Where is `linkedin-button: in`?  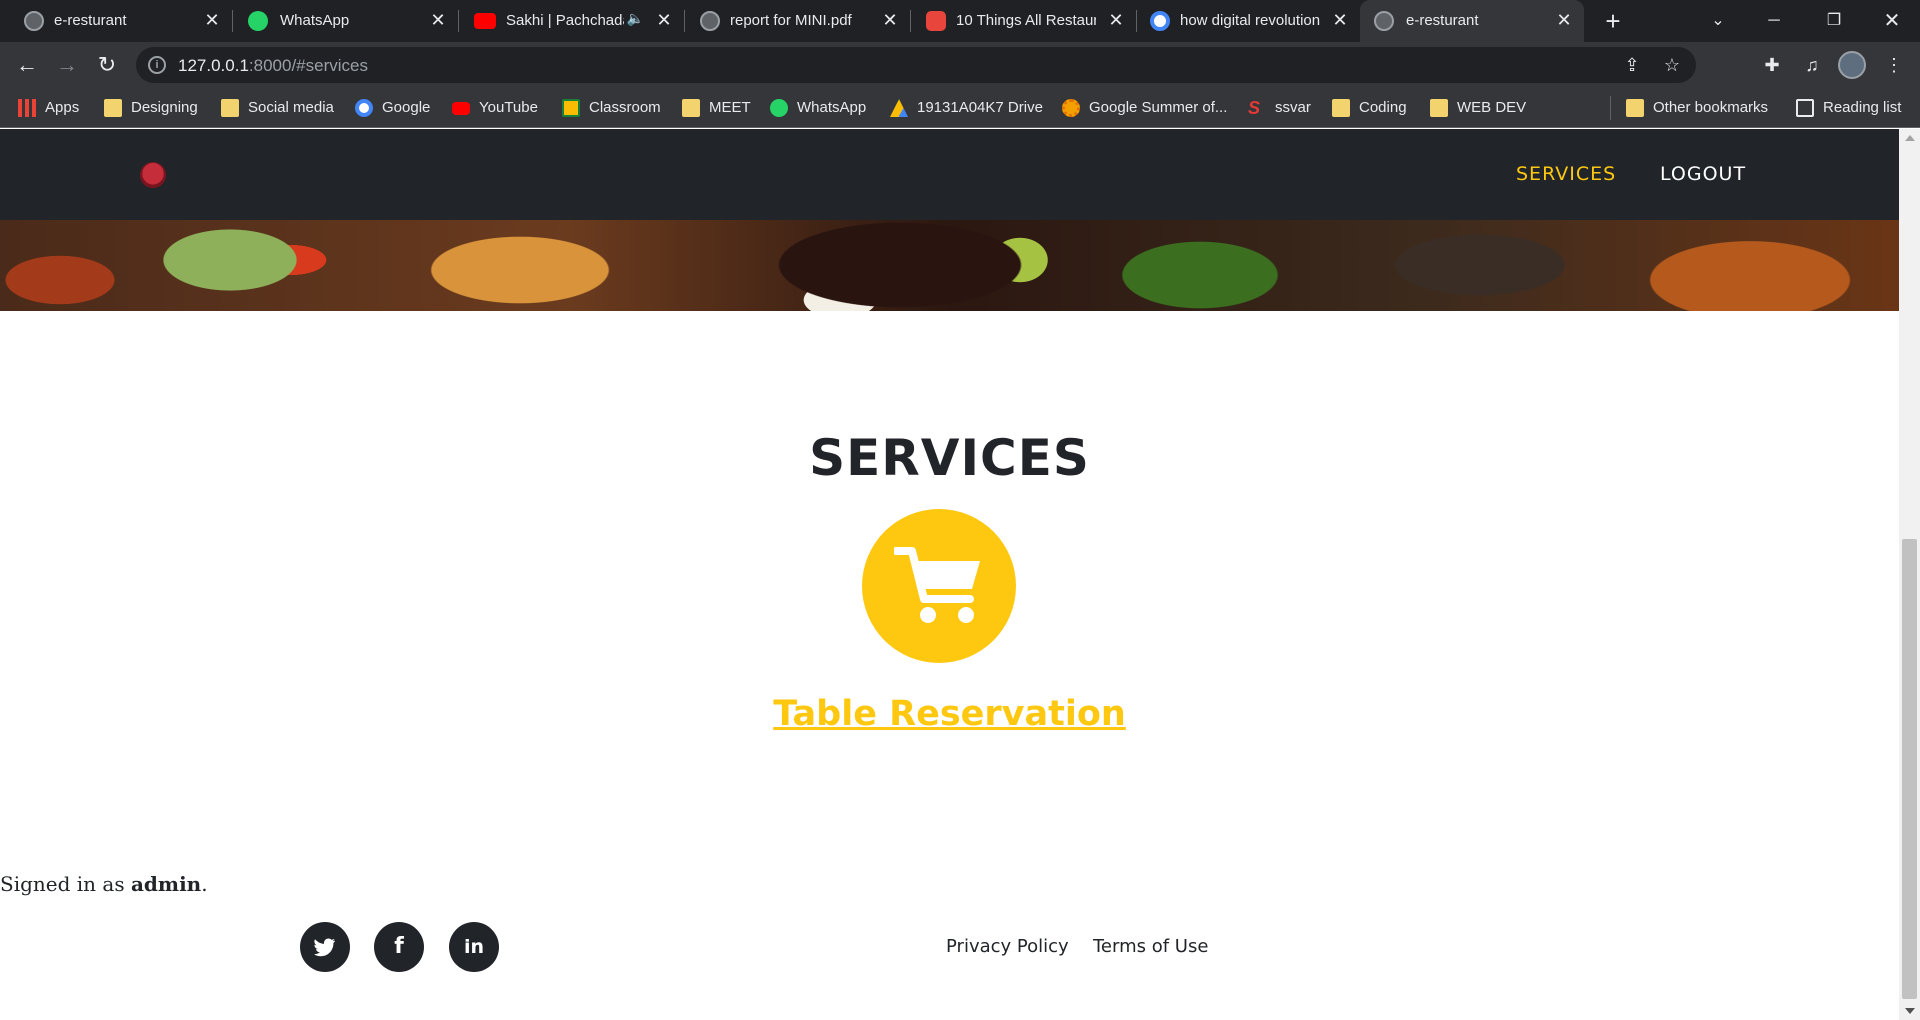
linkedin-button: in is located at coordinates (474, 947).